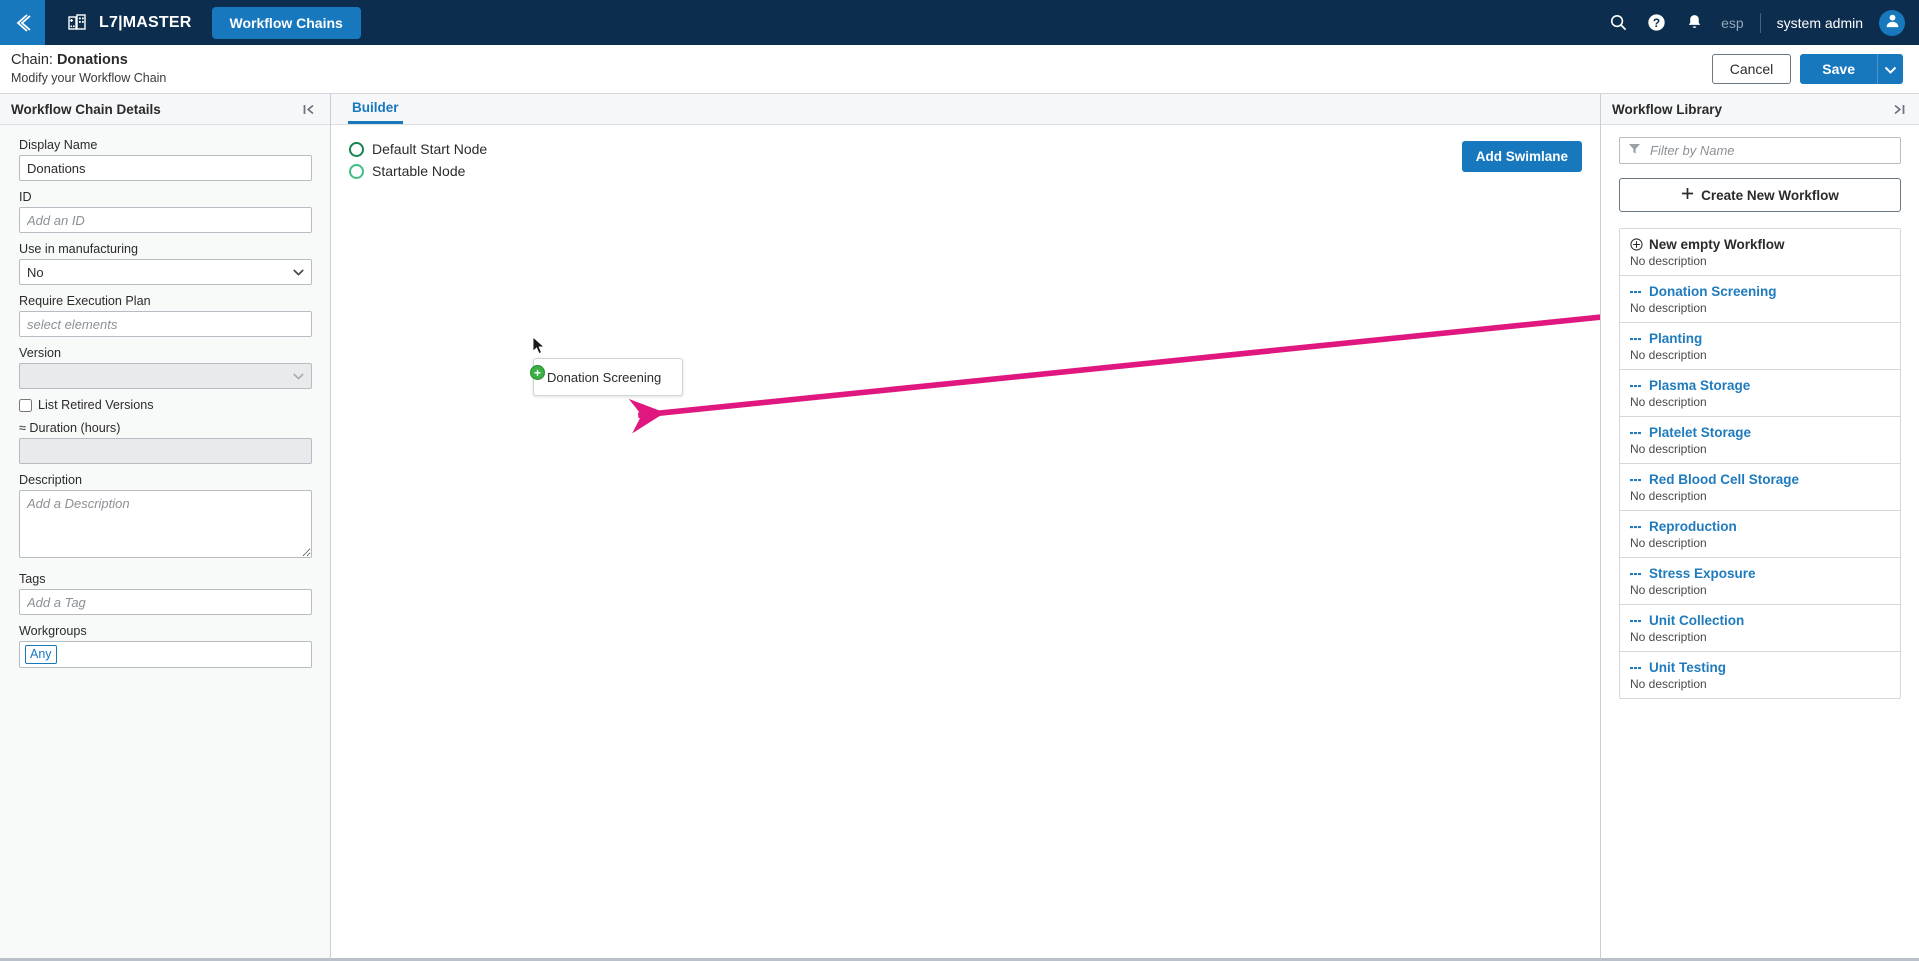 This screenshot has height=961, width=1919. I want to click on add-swimlane-button: Add Swimlane, so click(1521, 156).